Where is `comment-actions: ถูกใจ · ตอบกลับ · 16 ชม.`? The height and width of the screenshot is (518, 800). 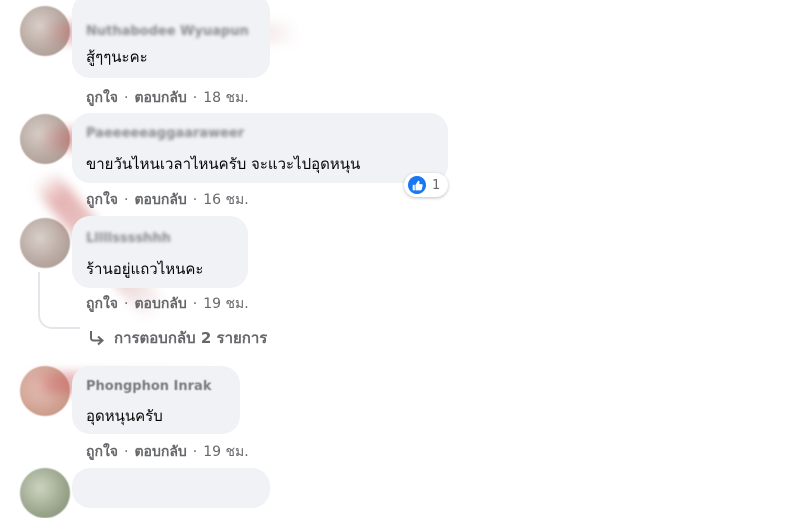 comment-actions: ถูกใจ · ตอบกลับ · 16 ชม. is located at coordinates (167, 200).